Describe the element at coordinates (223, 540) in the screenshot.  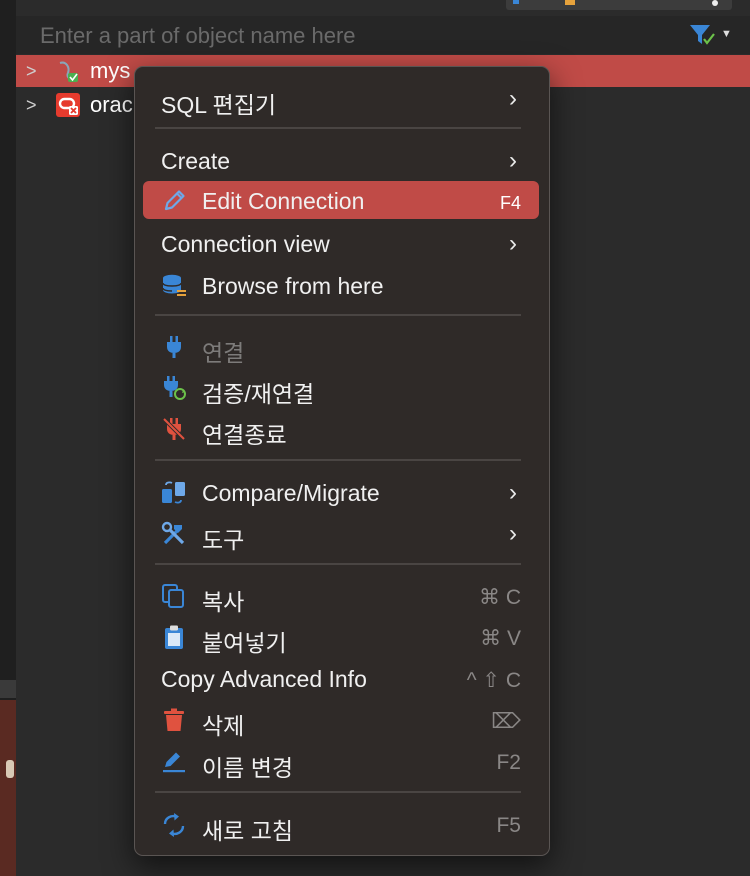
I see `menu-item-label: 도구` at that location.